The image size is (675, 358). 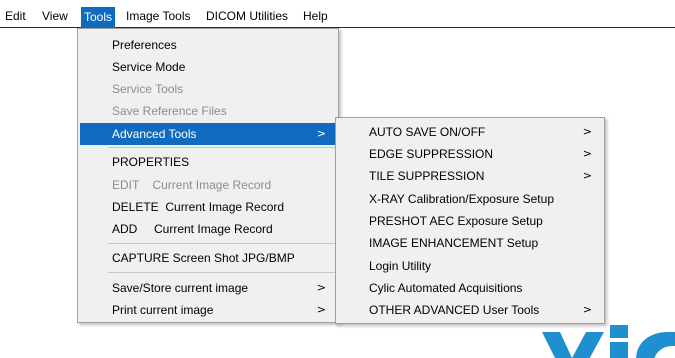 I want to click on menu-item-service-mode: Service Mode, so click(x=208, y=67).